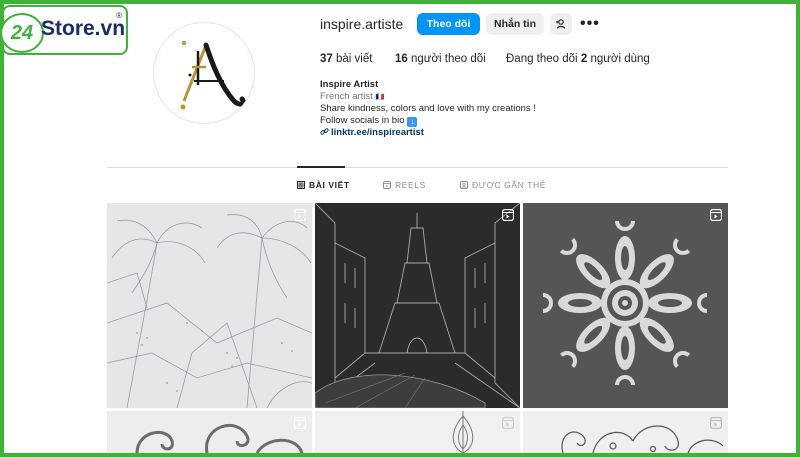 Image resolution: width=800 pixels, height=457 pixels. I want to click on suggest-user-button, so click(561, 24).